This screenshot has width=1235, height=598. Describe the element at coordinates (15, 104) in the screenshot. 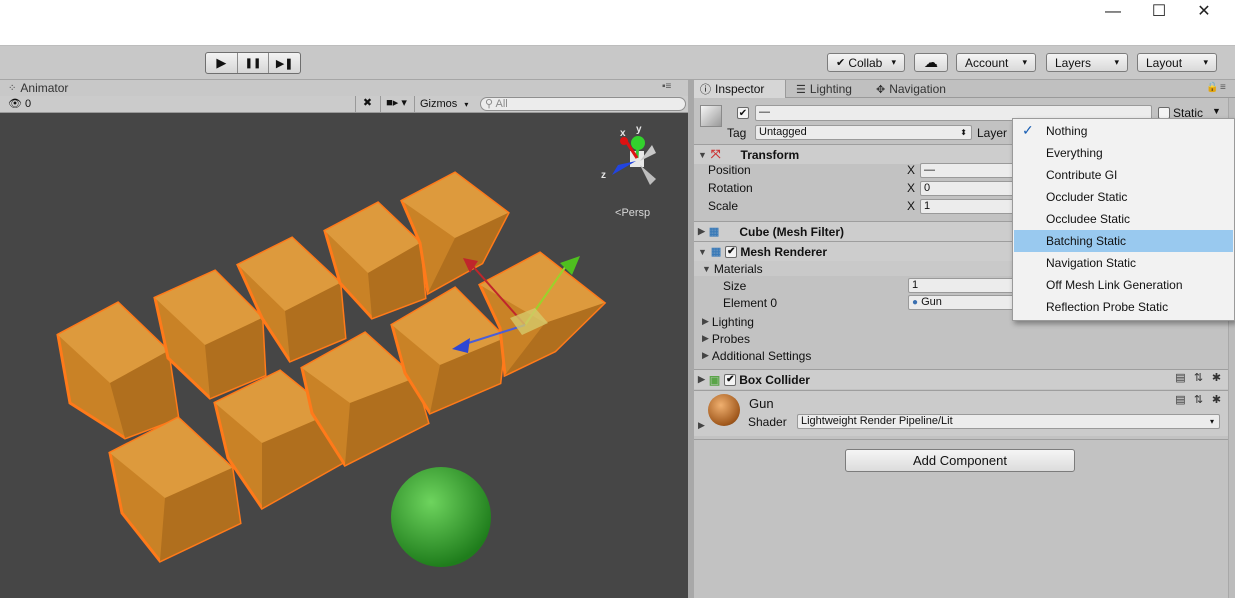

I see `eye-slash-icon: 👁` at that location.